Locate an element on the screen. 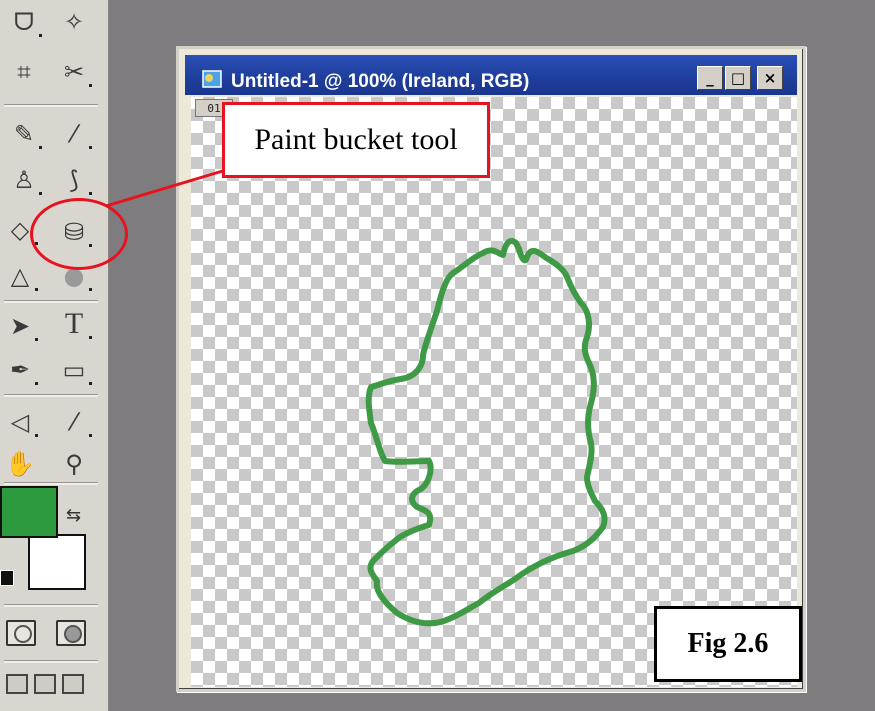 The width and height of the screenshot is (875, 711). hand-tool: ✋ is located at coordinates (20, 464).